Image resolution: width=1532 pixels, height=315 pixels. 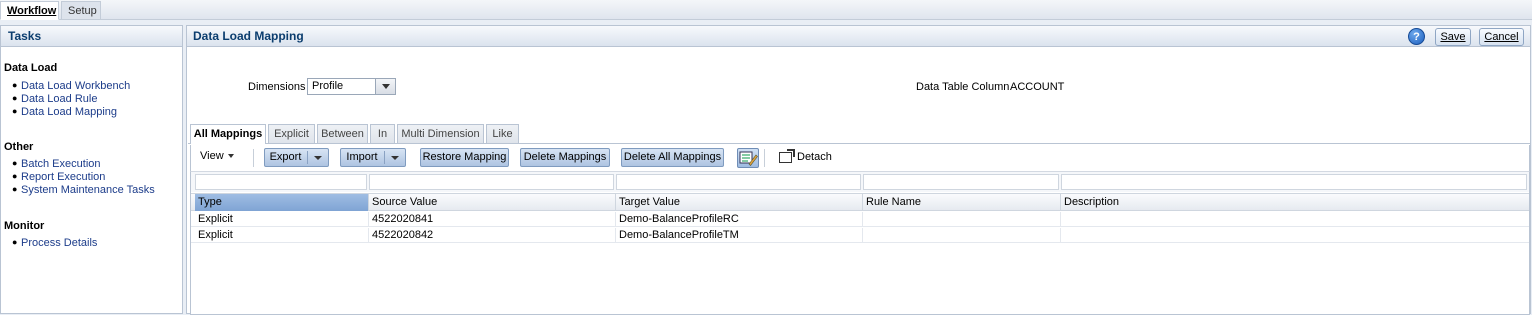 What do you see at coordinates (1295, 202) in the screenshot?
I see `column-header-description: Description` at bounding box center [1295, 202].